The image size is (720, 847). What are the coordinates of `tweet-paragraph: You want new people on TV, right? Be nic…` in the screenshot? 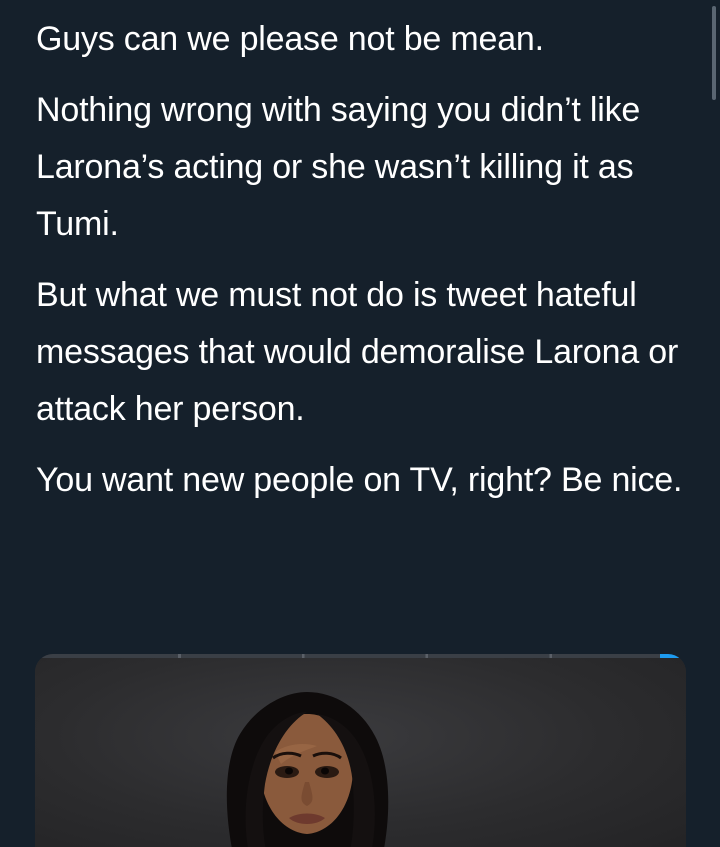 It's located at (359, 480).